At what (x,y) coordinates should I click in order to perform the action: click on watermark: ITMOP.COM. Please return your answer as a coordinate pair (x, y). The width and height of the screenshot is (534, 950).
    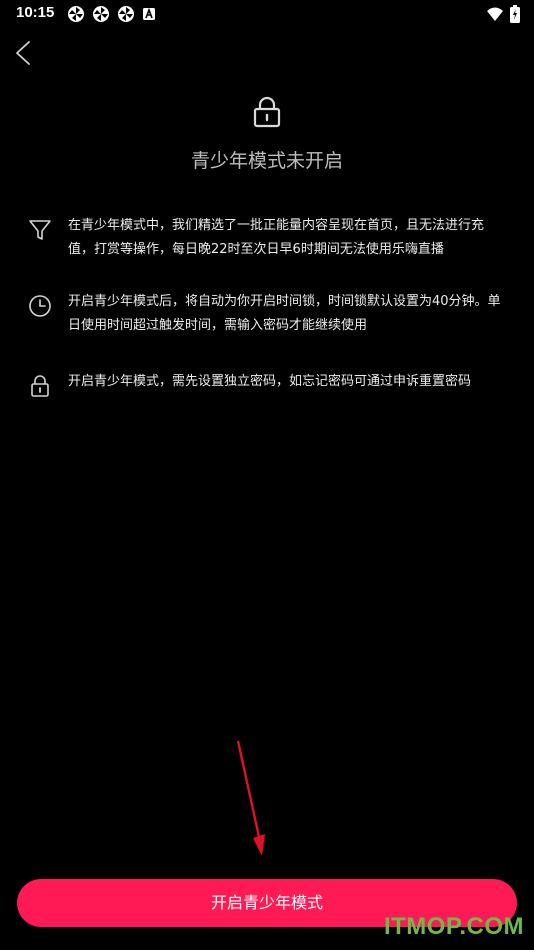
    Looking at the image, I should click on (453, 926).